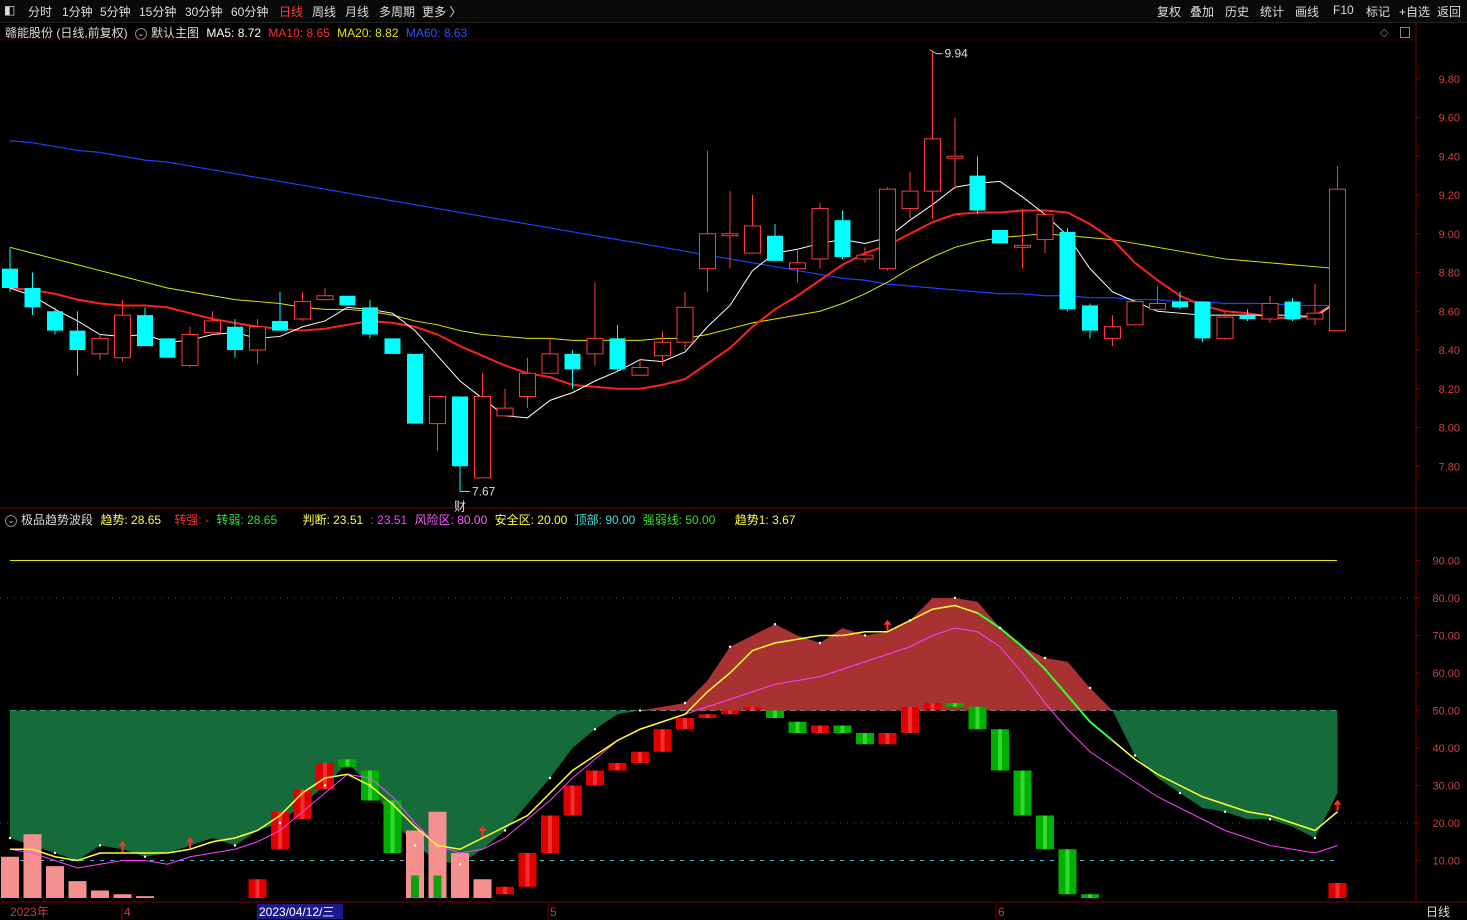 The height and width of the screenshot is (920, 1467). What do you see at coordinates (29, 912) in the screenshot?
I see `x-label: 2023年` at bounding box center [29, 912].